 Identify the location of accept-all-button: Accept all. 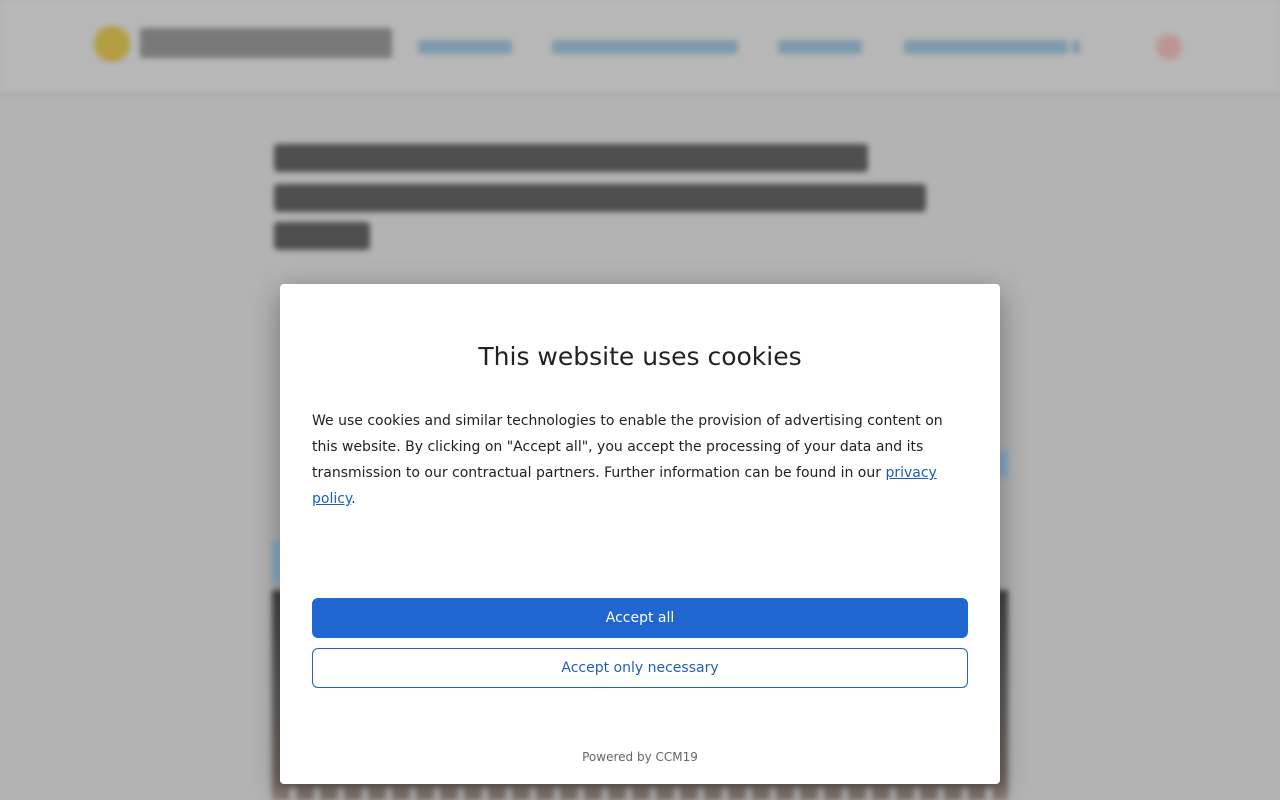
(640, 618).